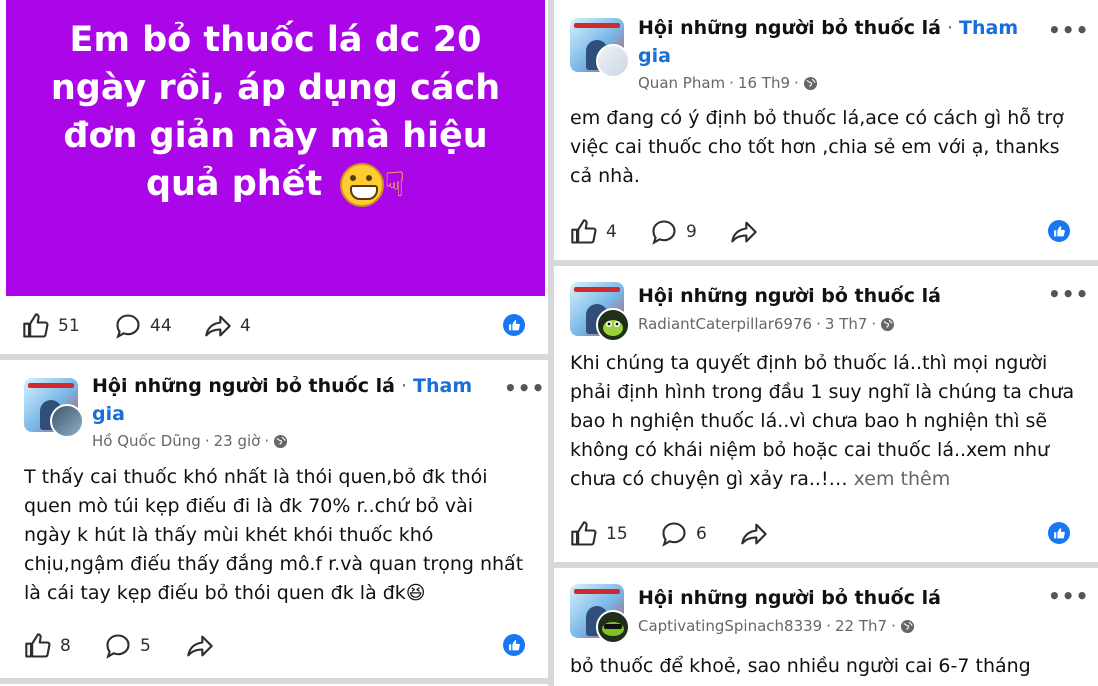 The height and width of the screenshot is (686, 1098). Describe the element at coordinates (274, 646) in the screenshot. I see `post-action-bar: 8 5` at that location.